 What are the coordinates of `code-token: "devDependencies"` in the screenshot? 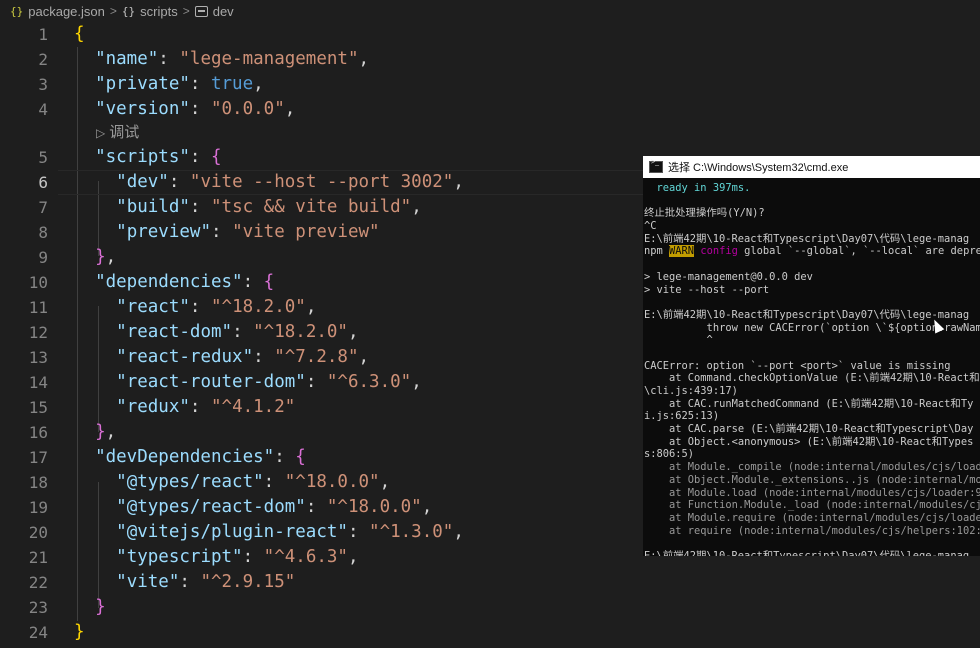 It's located at (185, 457).